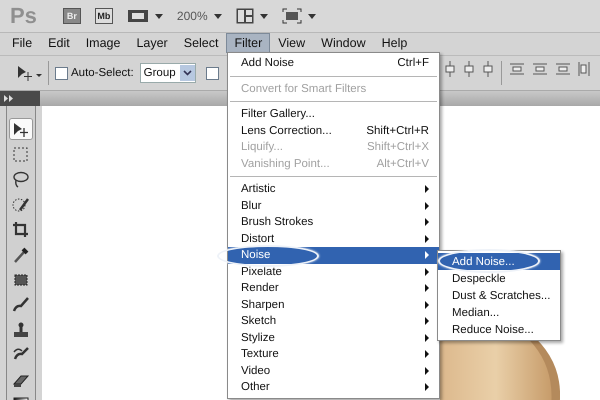 The width and height of the screenshot is (600, 400). Describe the element at coordinates (23, 16) in the screenshot. I see `app-logo: Ps` at that location.